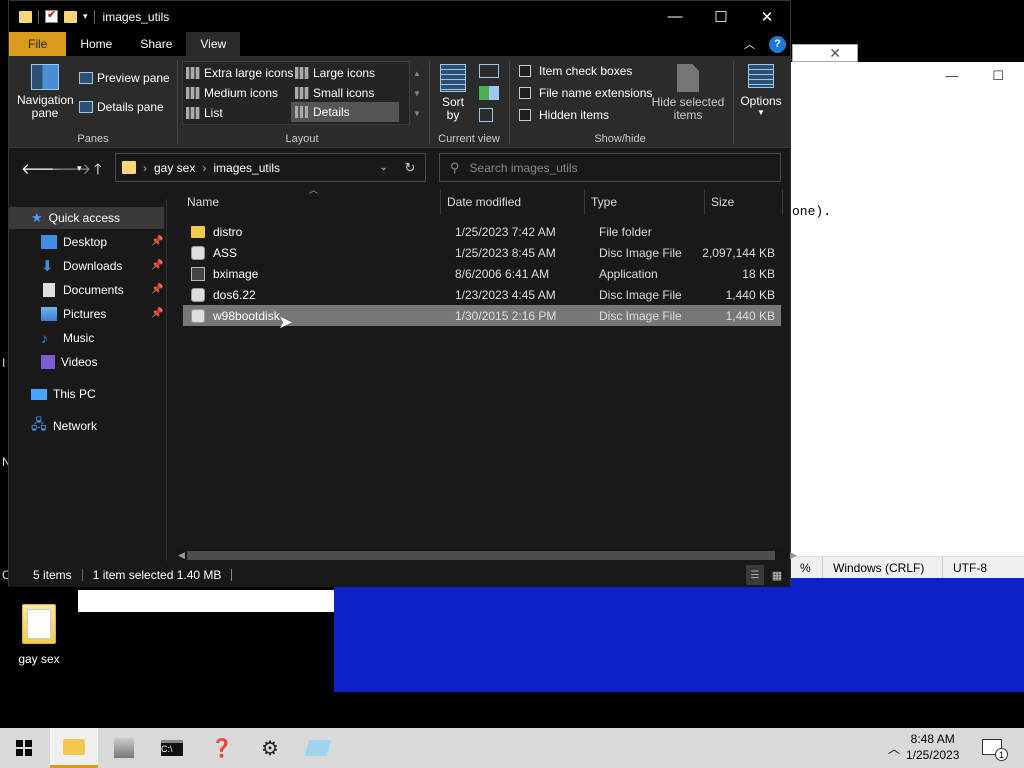  What do you see at coordinates (85, 16) in the screenshot?
I see `chevron-down-icon: ▾` at bounding box center [85, 16].